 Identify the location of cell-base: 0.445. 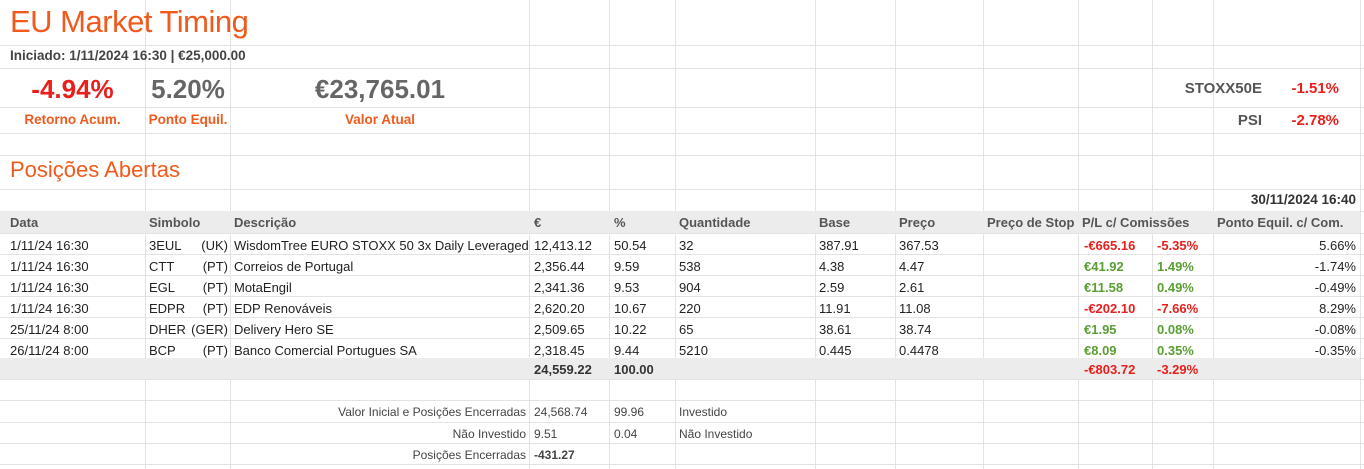
(835, 350).